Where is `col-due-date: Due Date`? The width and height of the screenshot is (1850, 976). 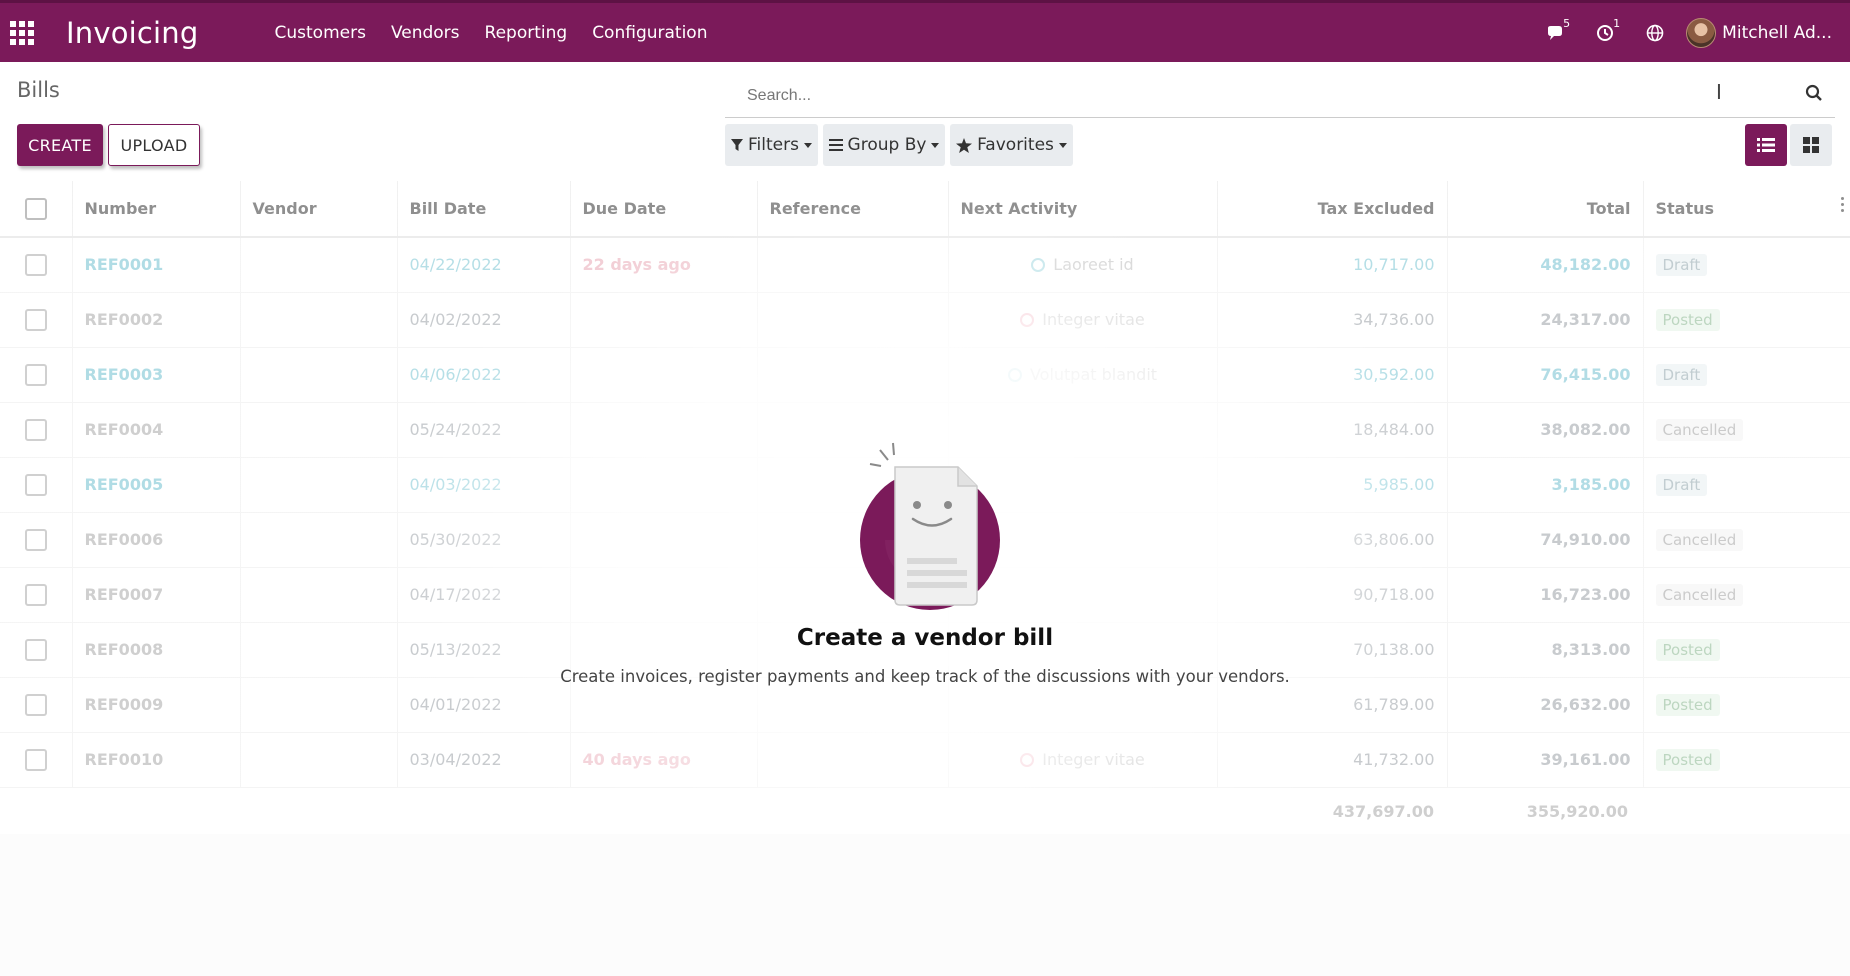 col-due-date: Due Date is located at coordinates (664, 209).